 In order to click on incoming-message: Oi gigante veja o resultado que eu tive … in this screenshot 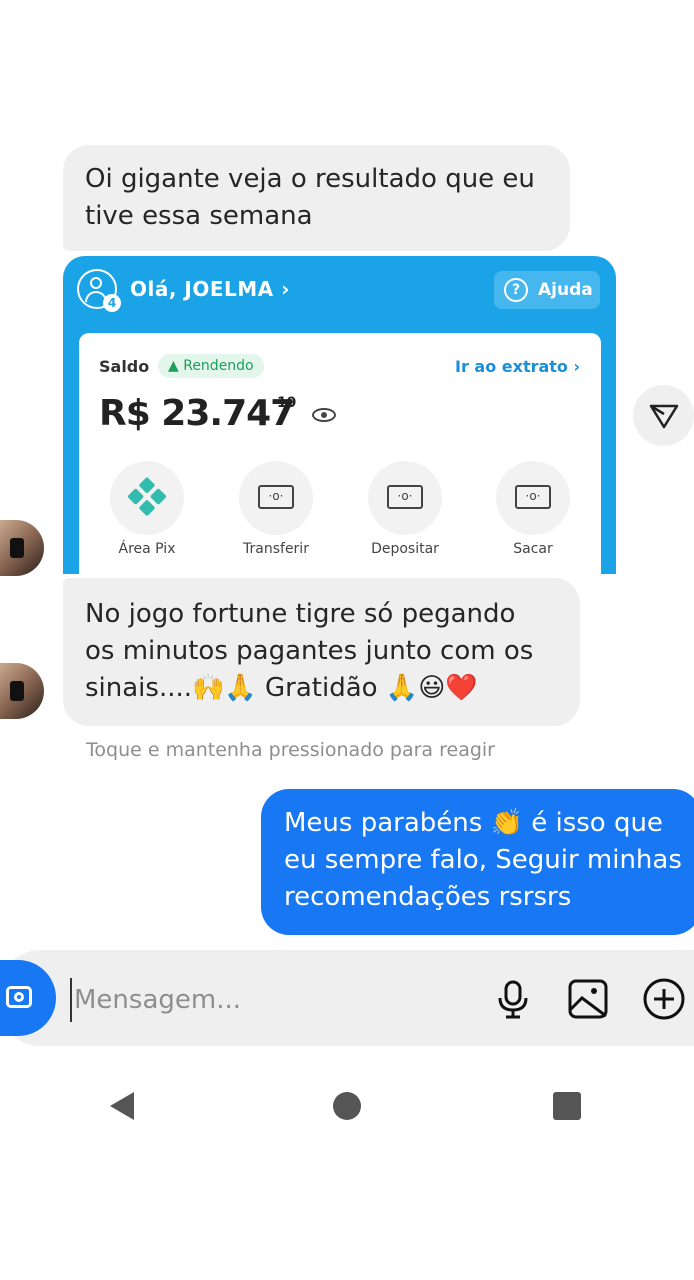, I will do `click(316, 198)`.